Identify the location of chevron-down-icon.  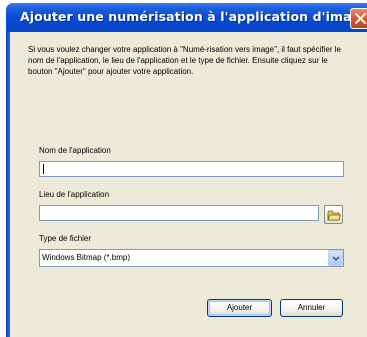
(336, 259).